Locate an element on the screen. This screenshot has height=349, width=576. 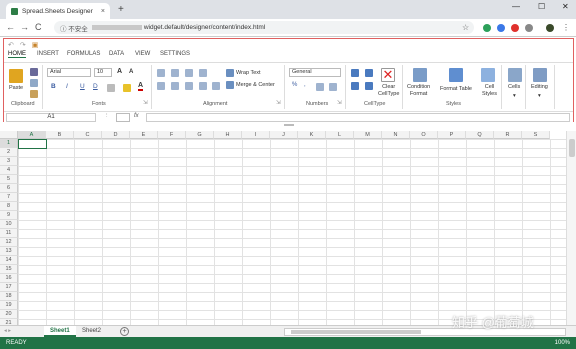
sheet-tab-1: Sheet1 is located at coordinates (60, 331).